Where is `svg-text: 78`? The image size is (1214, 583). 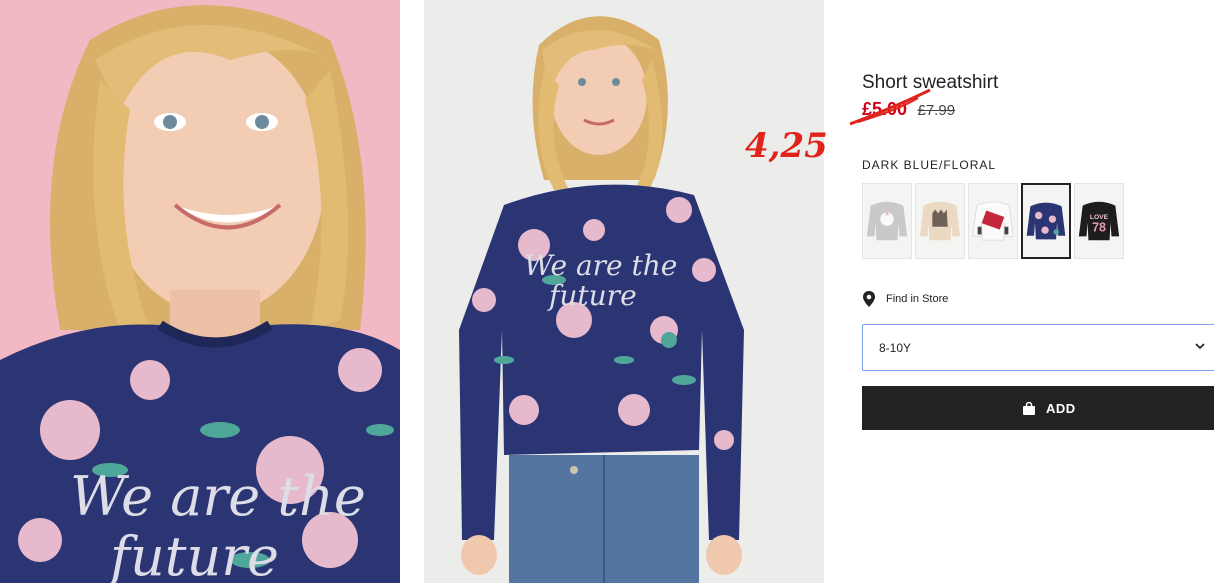 svg-text: 78 is located at coordinates (1099, 228).